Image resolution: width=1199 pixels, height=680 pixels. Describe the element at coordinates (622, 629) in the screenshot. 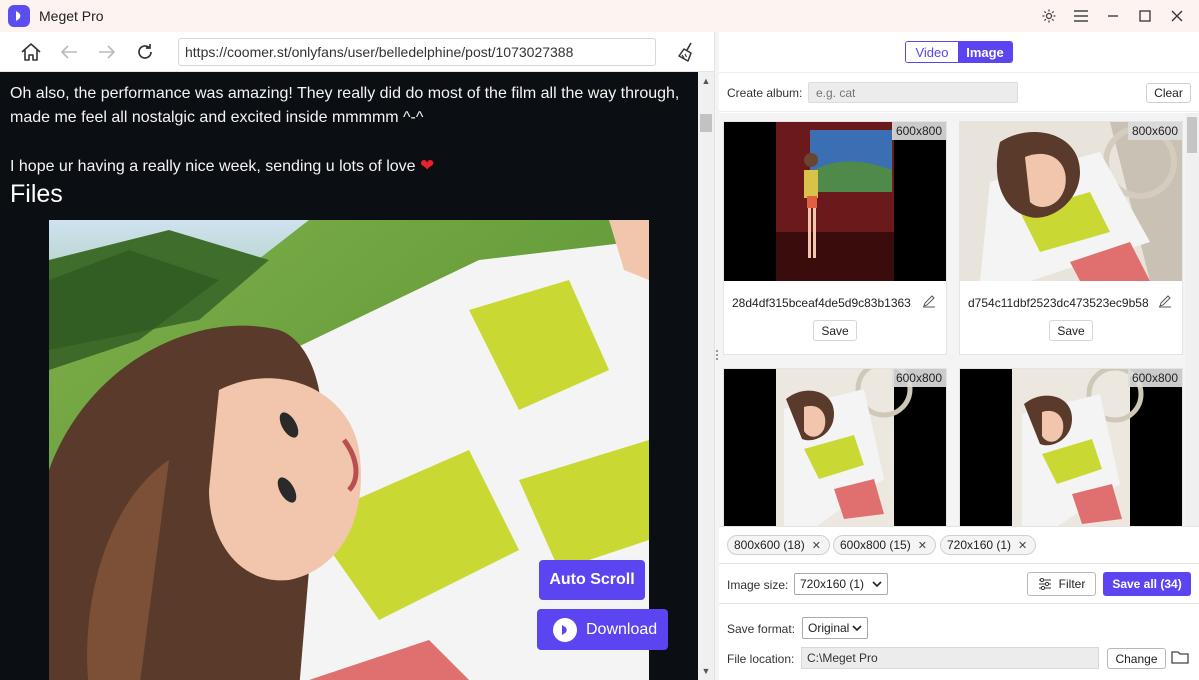

I see `download-label: Download` at that location.